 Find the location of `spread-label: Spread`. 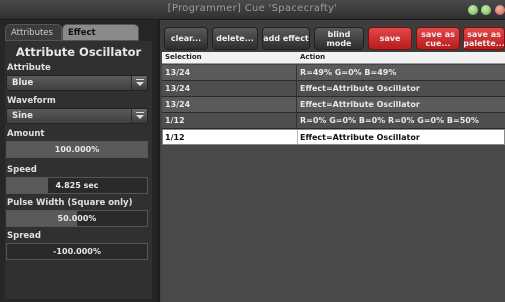

spread-label: Spread is located at coordinates (24, 236).